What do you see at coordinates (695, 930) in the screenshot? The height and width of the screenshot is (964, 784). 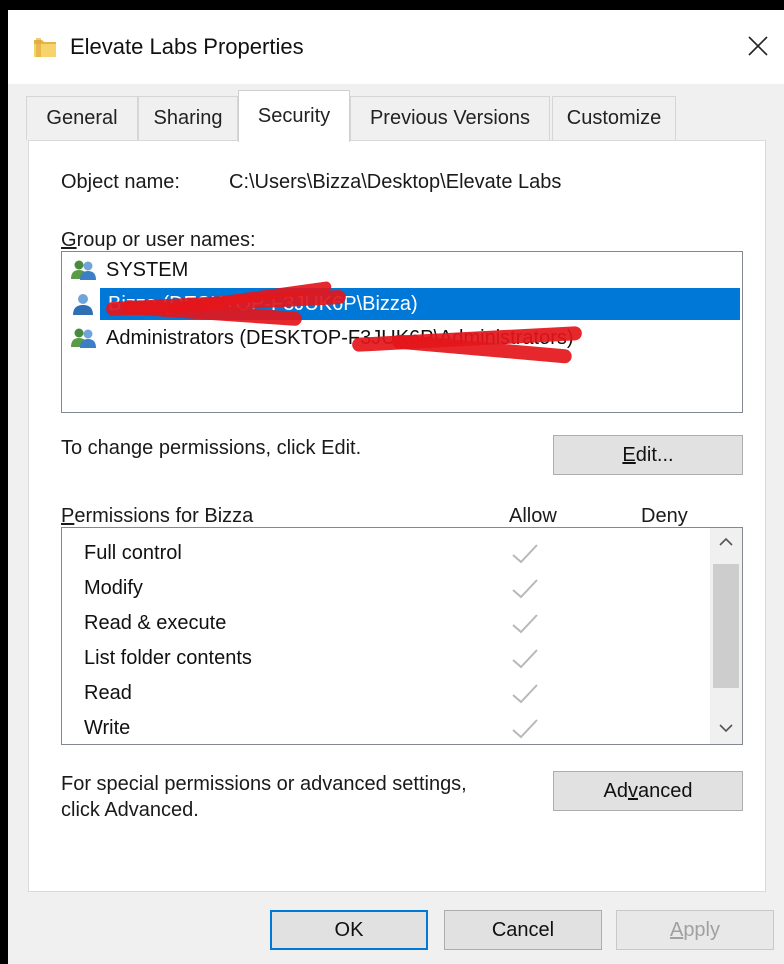 I see `apply-button: Apply` at bounding box center [695, 930].